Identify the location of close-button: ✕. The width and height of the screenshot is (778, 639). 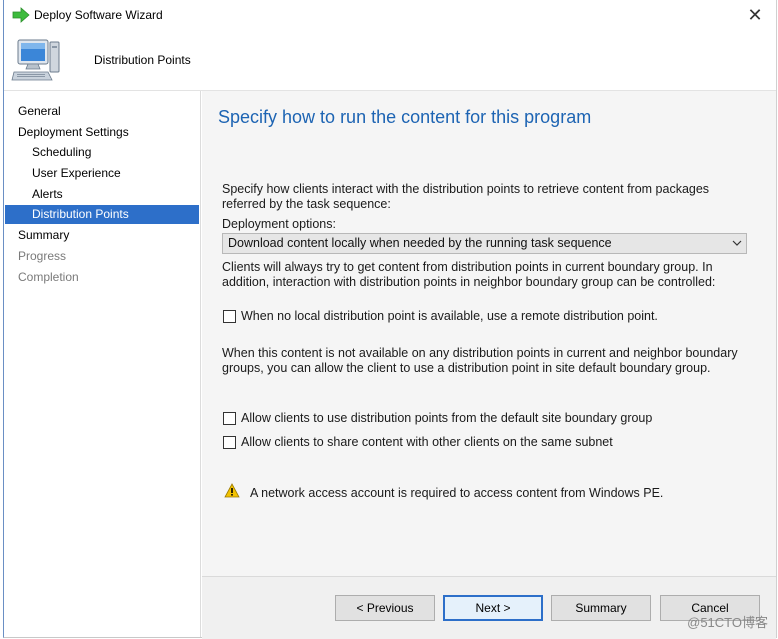
(755, 15).